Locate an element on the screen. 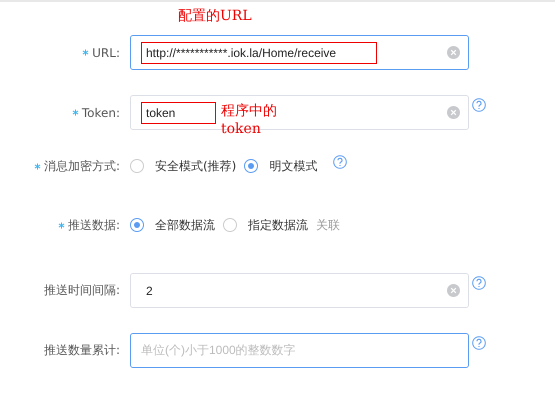 The height and width of the screenshot is (405, 555). field-label: 推送数据: is located at coordinates (94, 225).